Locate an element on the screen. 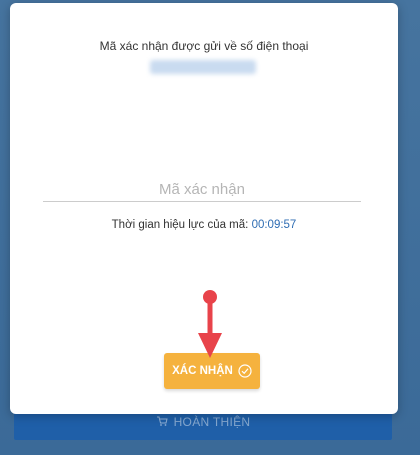 The height and width of the screenshot is (455, 420). code-validity: Thời gian hiệu lực của mã: 00:09:57 is located at coordinates (204, 225).